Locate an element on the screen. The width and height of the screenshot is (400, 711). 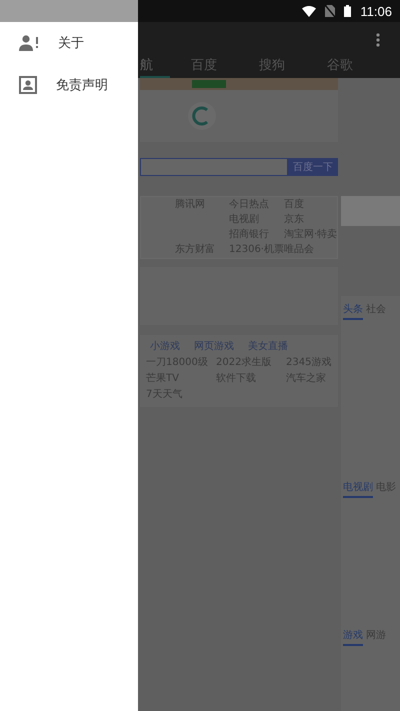
news-tab: 头条 is located at coordinates (353, 311).